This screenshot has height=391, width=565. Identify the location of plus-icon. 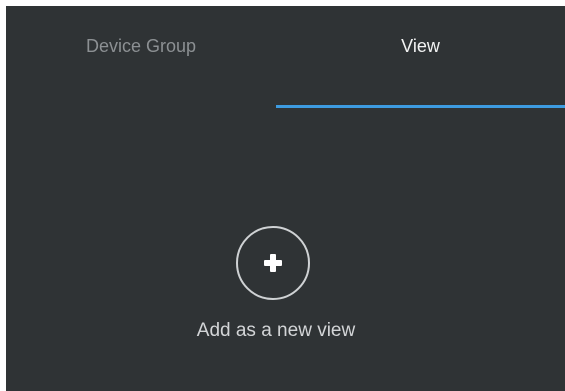
(273, 263).